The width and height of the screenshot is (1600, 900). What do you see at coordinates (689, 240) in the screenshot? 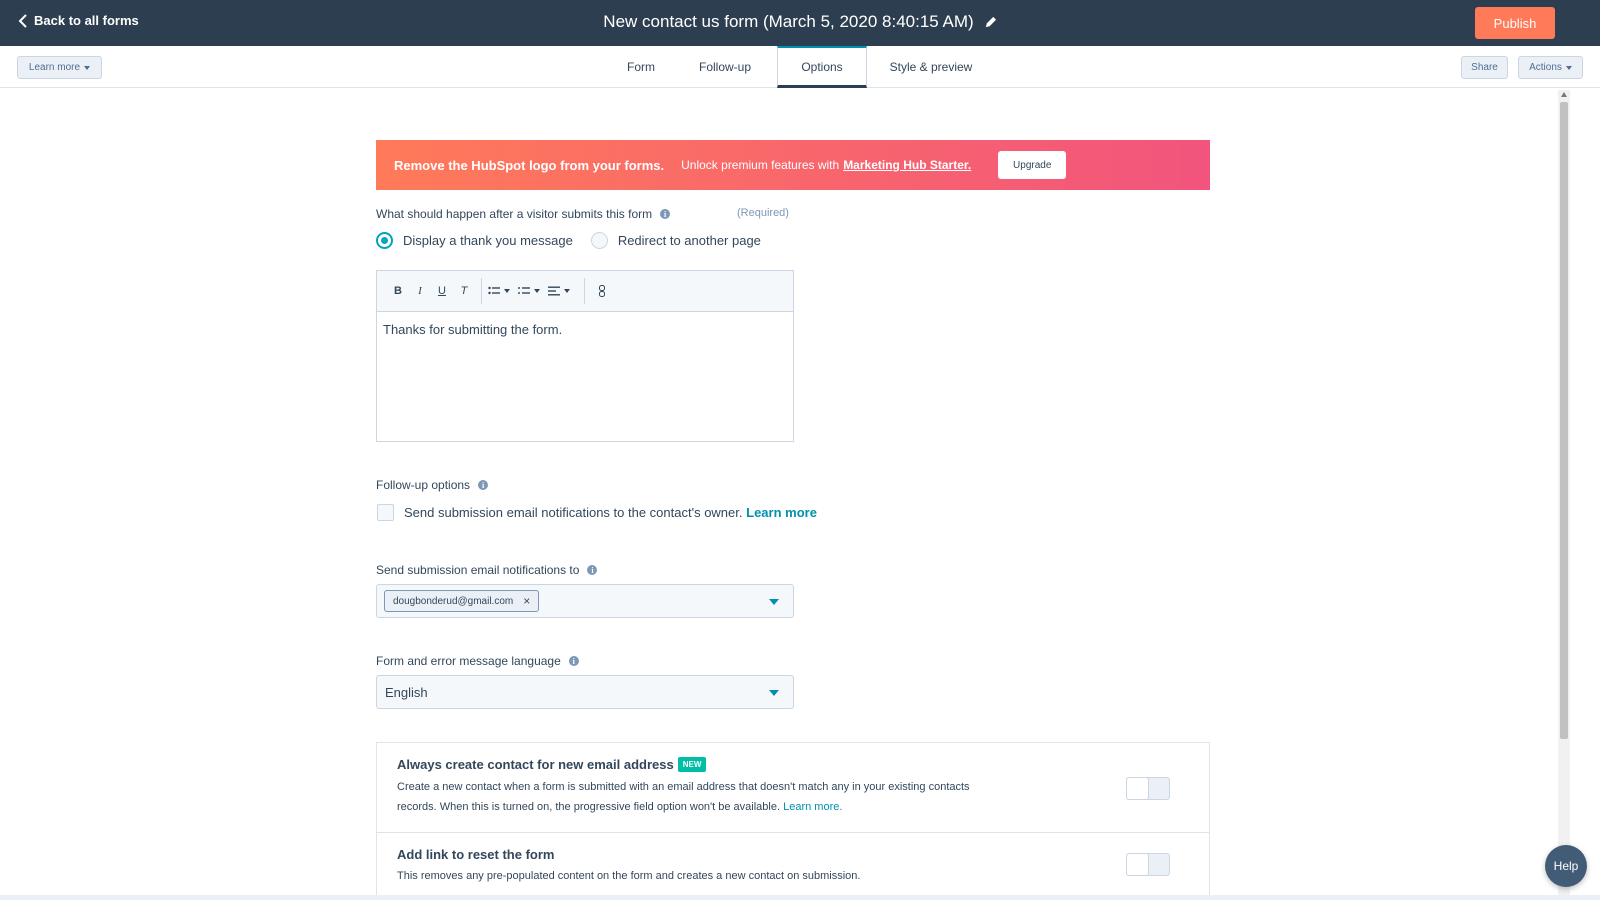
I see `radio-redirect-page-label: Redirect to another page` at bounding box center [689, 240].